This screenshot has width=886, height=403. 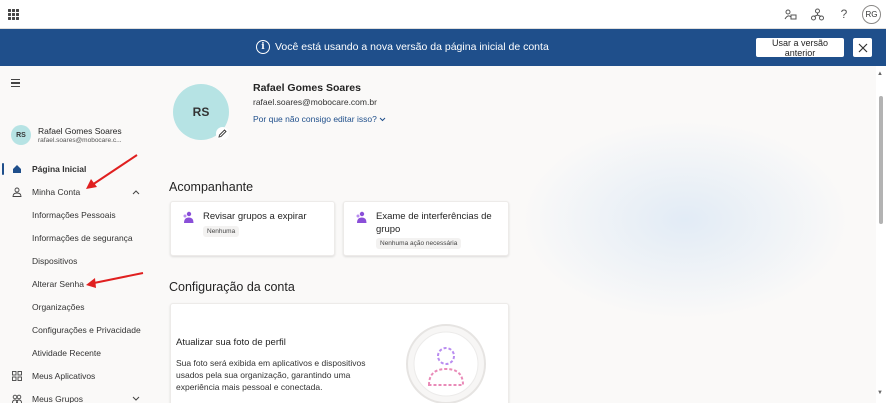 I want to click on profile-name: Rafael Gomes Soares, so click(x=307, y=88).